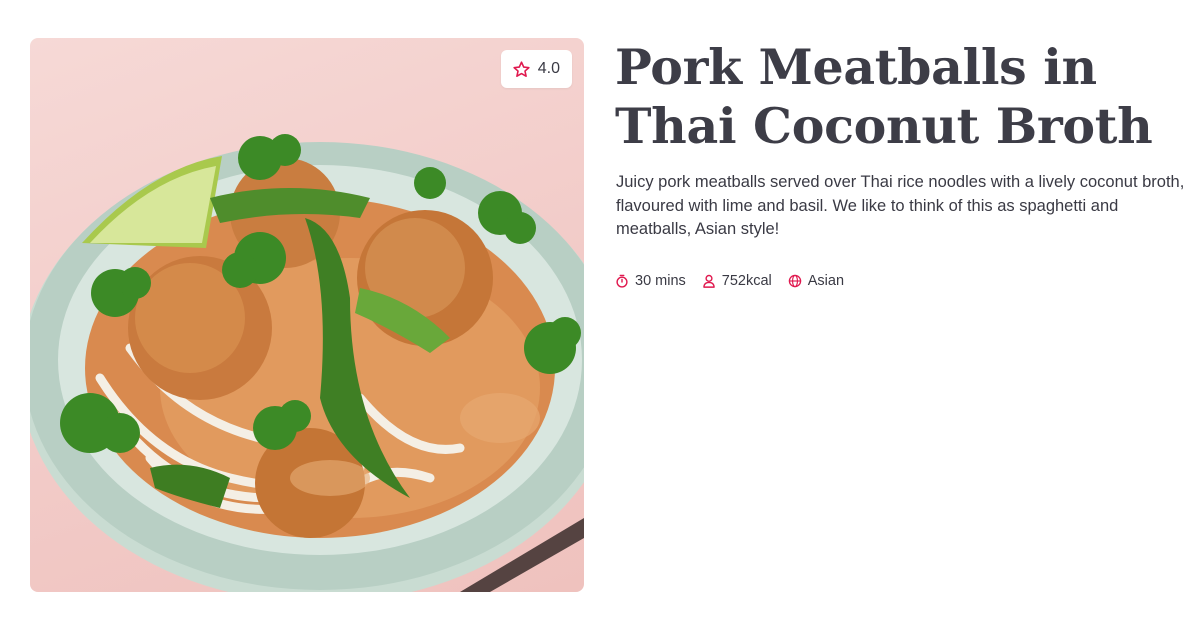 The width and height of the screenshot is (1200, 630). Describe the element at coordinates (795, 281) in the screenshot. I see `globe-icon` at that location.